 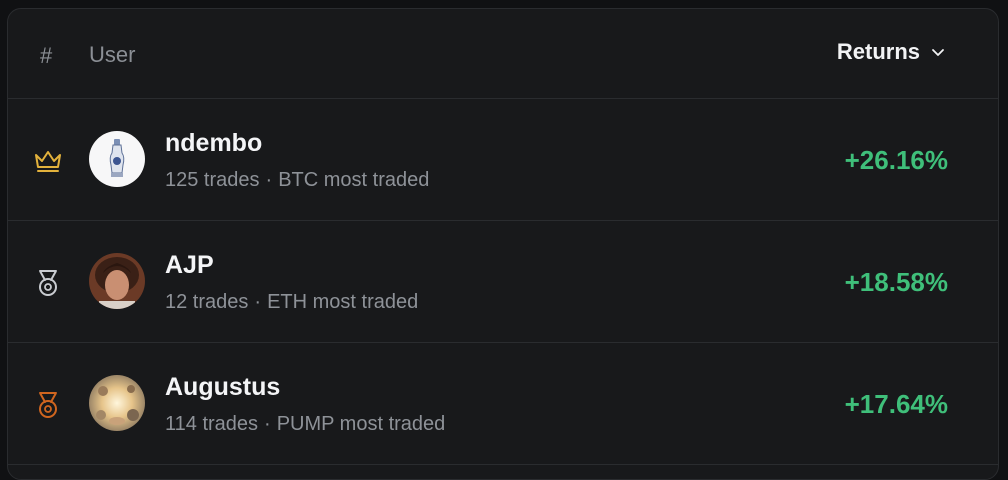 I want to click on user-meta: 125 trades · BTC most traded, so click(x=297, y=180).